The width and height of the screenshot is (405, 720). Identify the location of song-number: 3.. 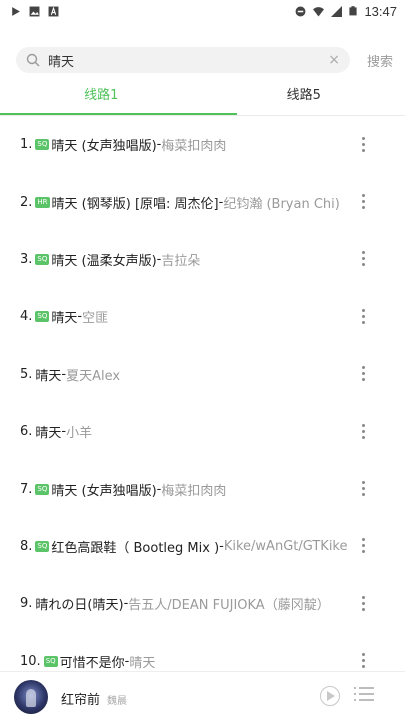
(26, 259).